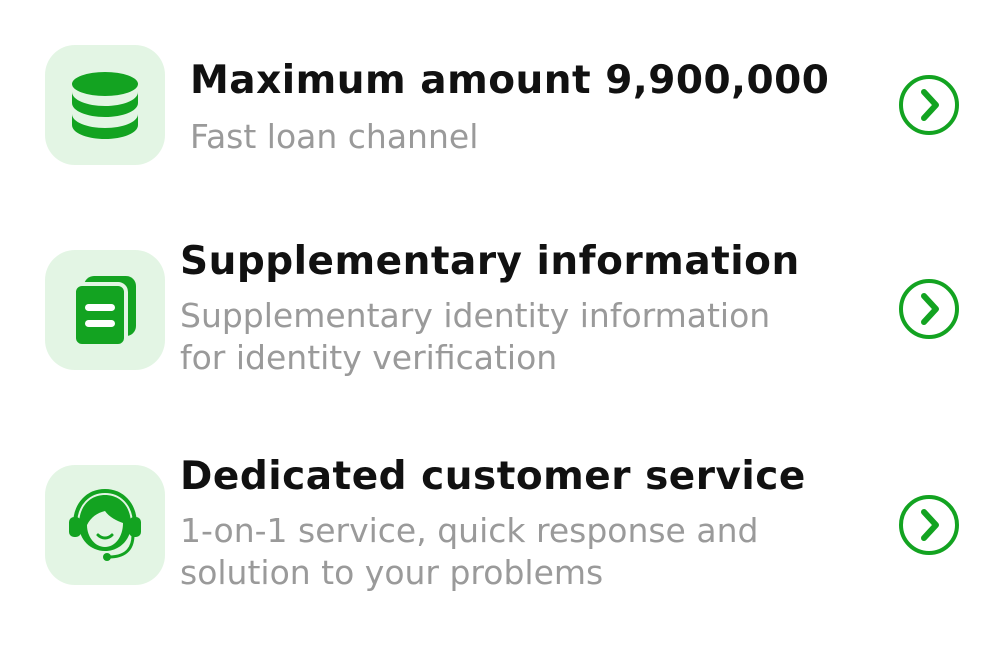 The image size is (1005, 645). What do you see at coordinates (490, 261) in the screenshot?
I see `item-title: Supplementary information` at bounding box center [490, 261].